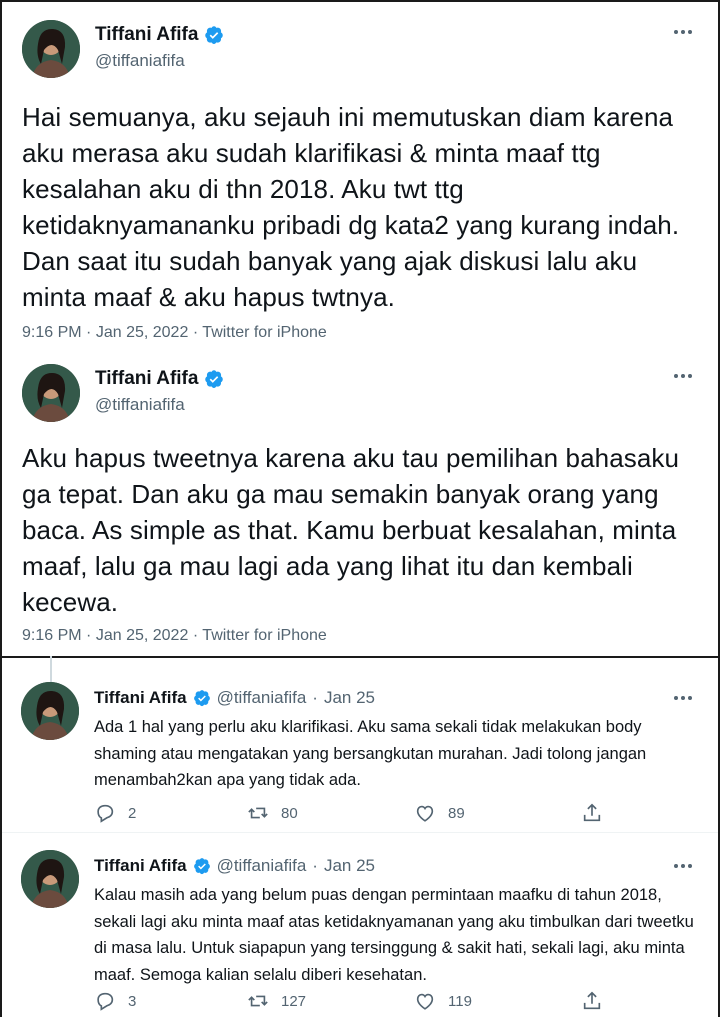 This screenshot has height=1017, width=720. What do you see at coordinates (115, 813) in the screenshot?
I see `reply-button: 2` at bounding box center [115, 813].